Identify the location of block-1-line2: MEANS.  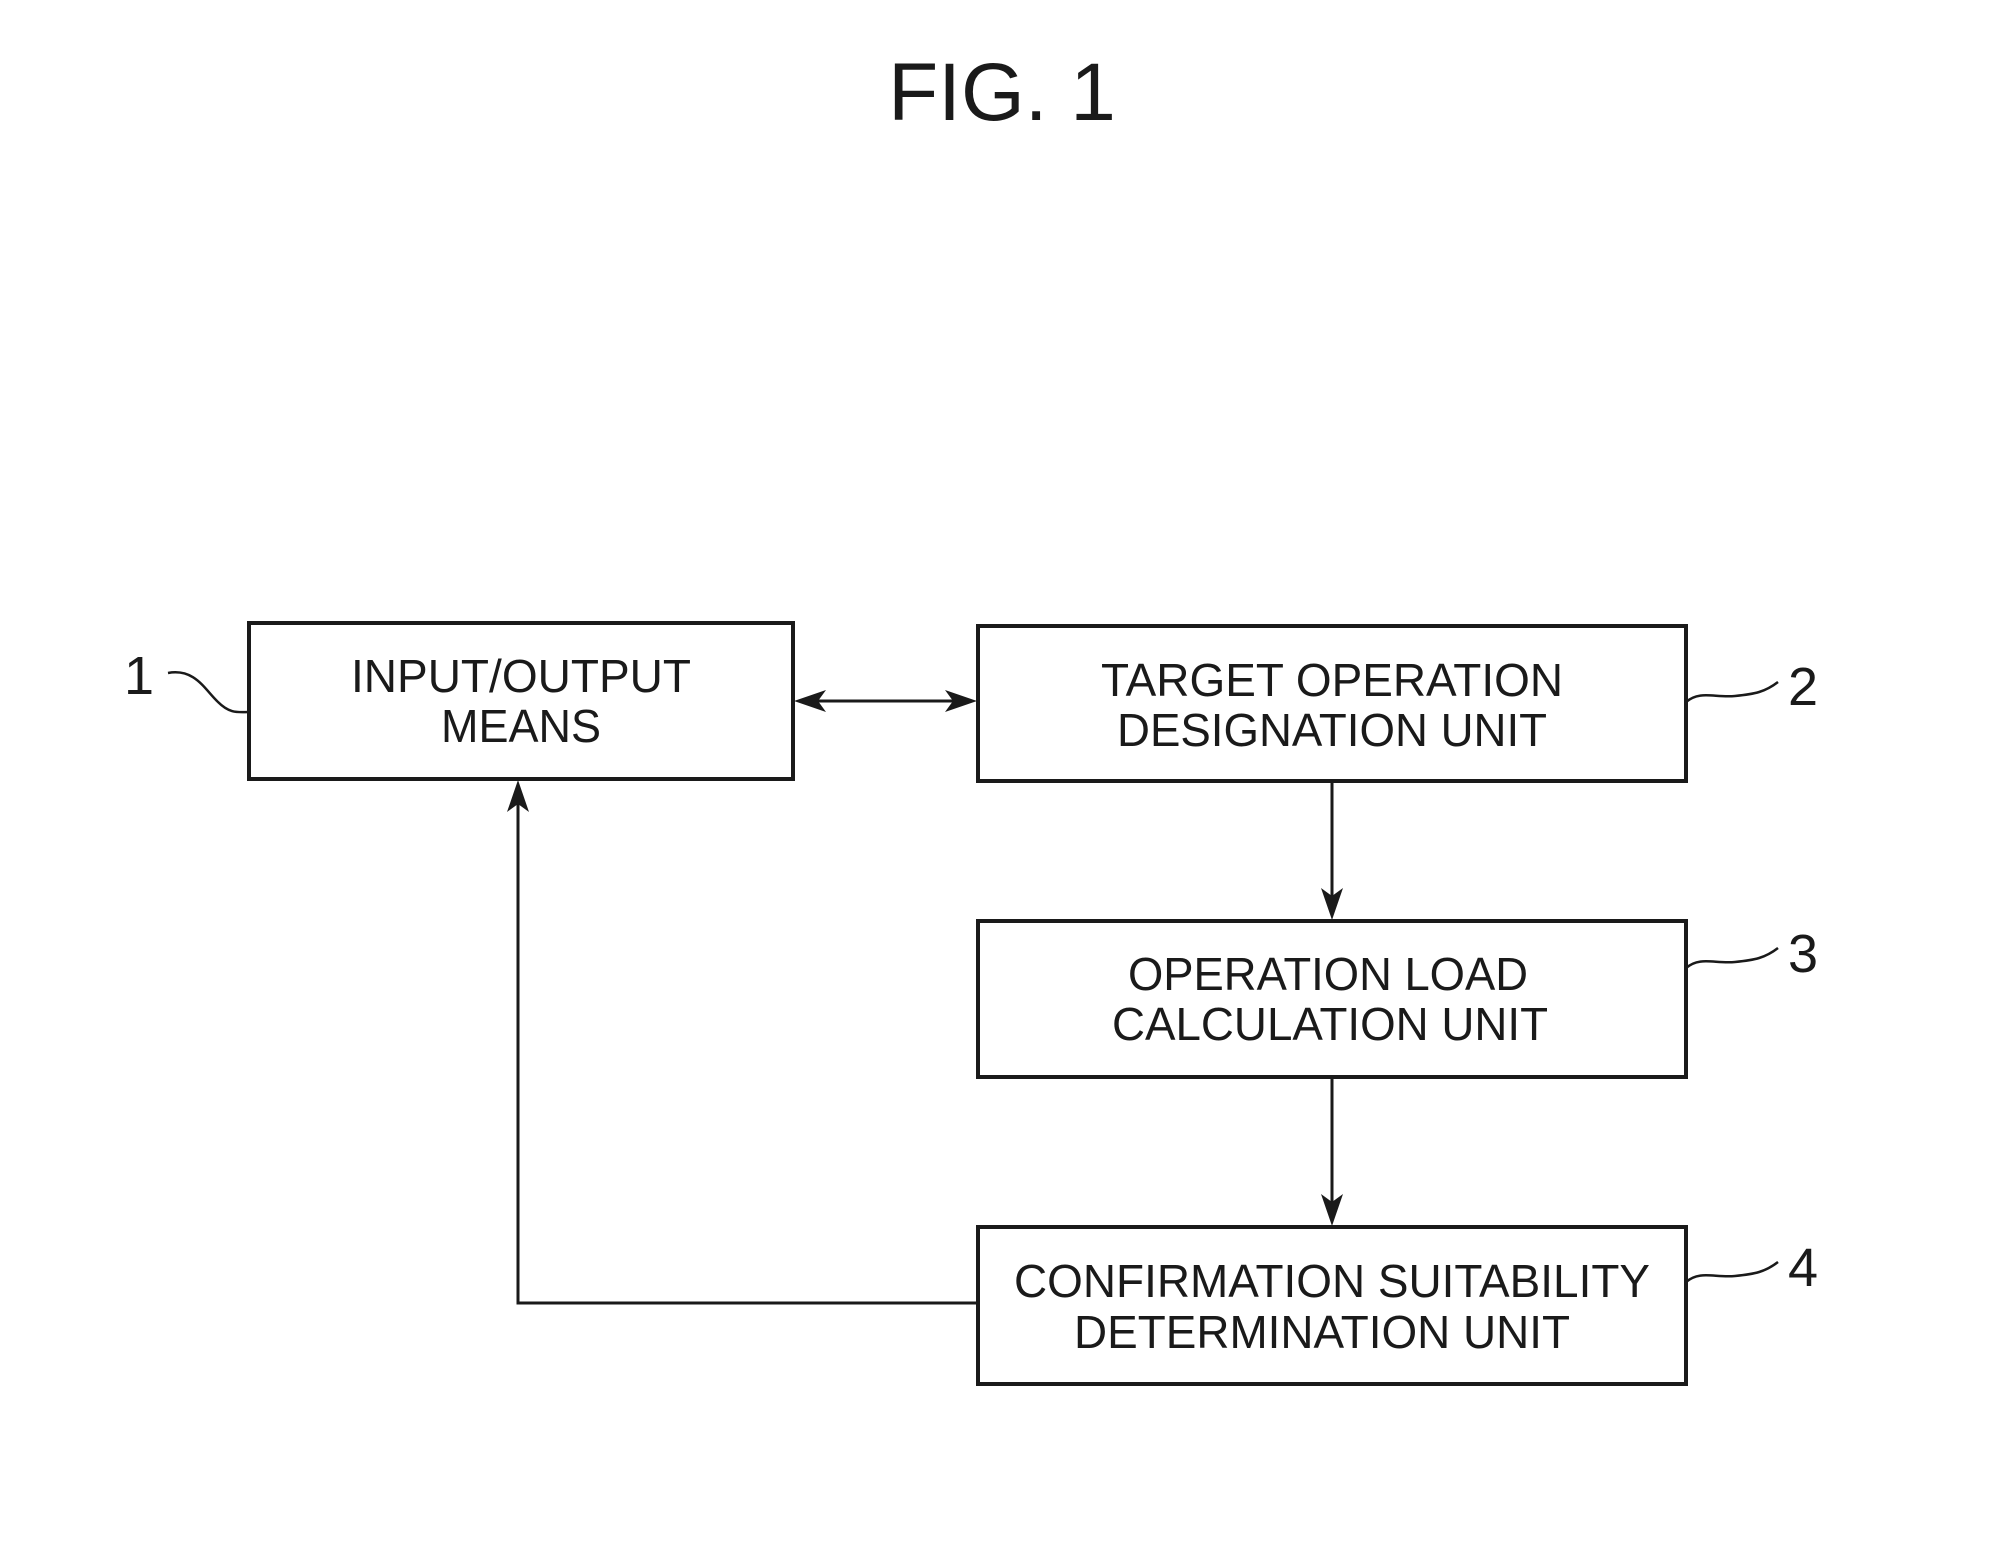
(521, 726).